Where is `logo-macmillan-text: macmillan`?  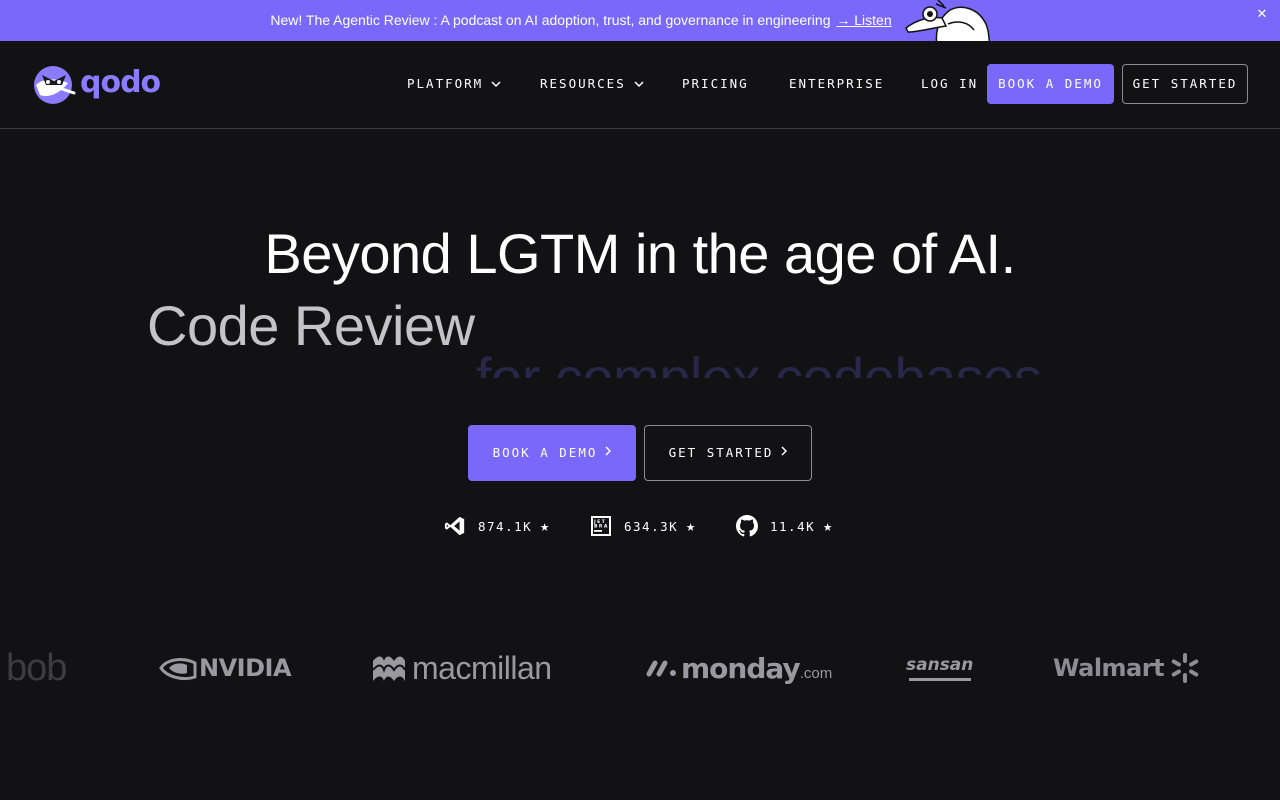 logo-macmillan-text: macmillan is located at coordinates (482, 667).